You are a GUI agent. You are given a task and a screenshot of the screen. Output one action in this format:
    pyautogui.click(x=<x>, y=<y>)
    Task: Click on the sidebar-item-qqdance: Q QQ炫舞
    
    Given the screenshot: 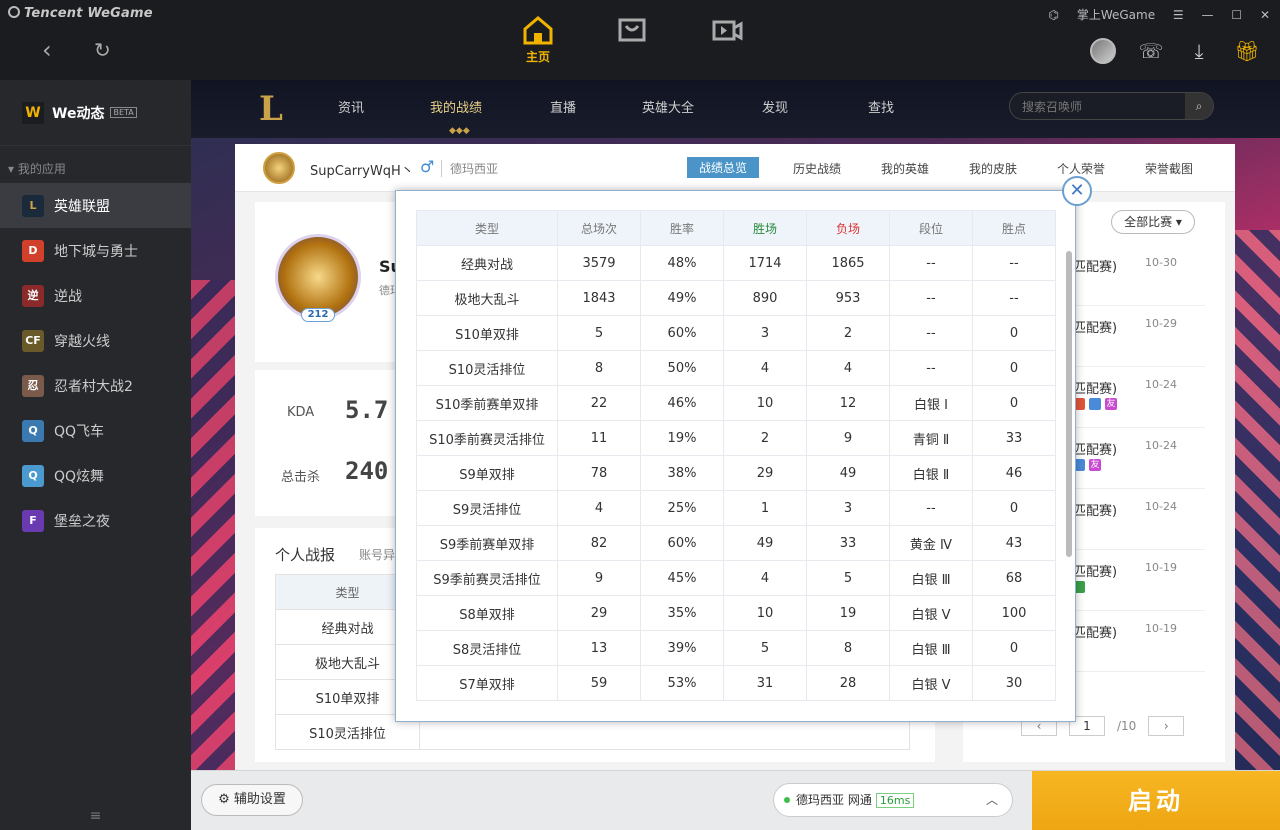 What is the action you would take?
    pyautogui.click(x=95, y=475)
    